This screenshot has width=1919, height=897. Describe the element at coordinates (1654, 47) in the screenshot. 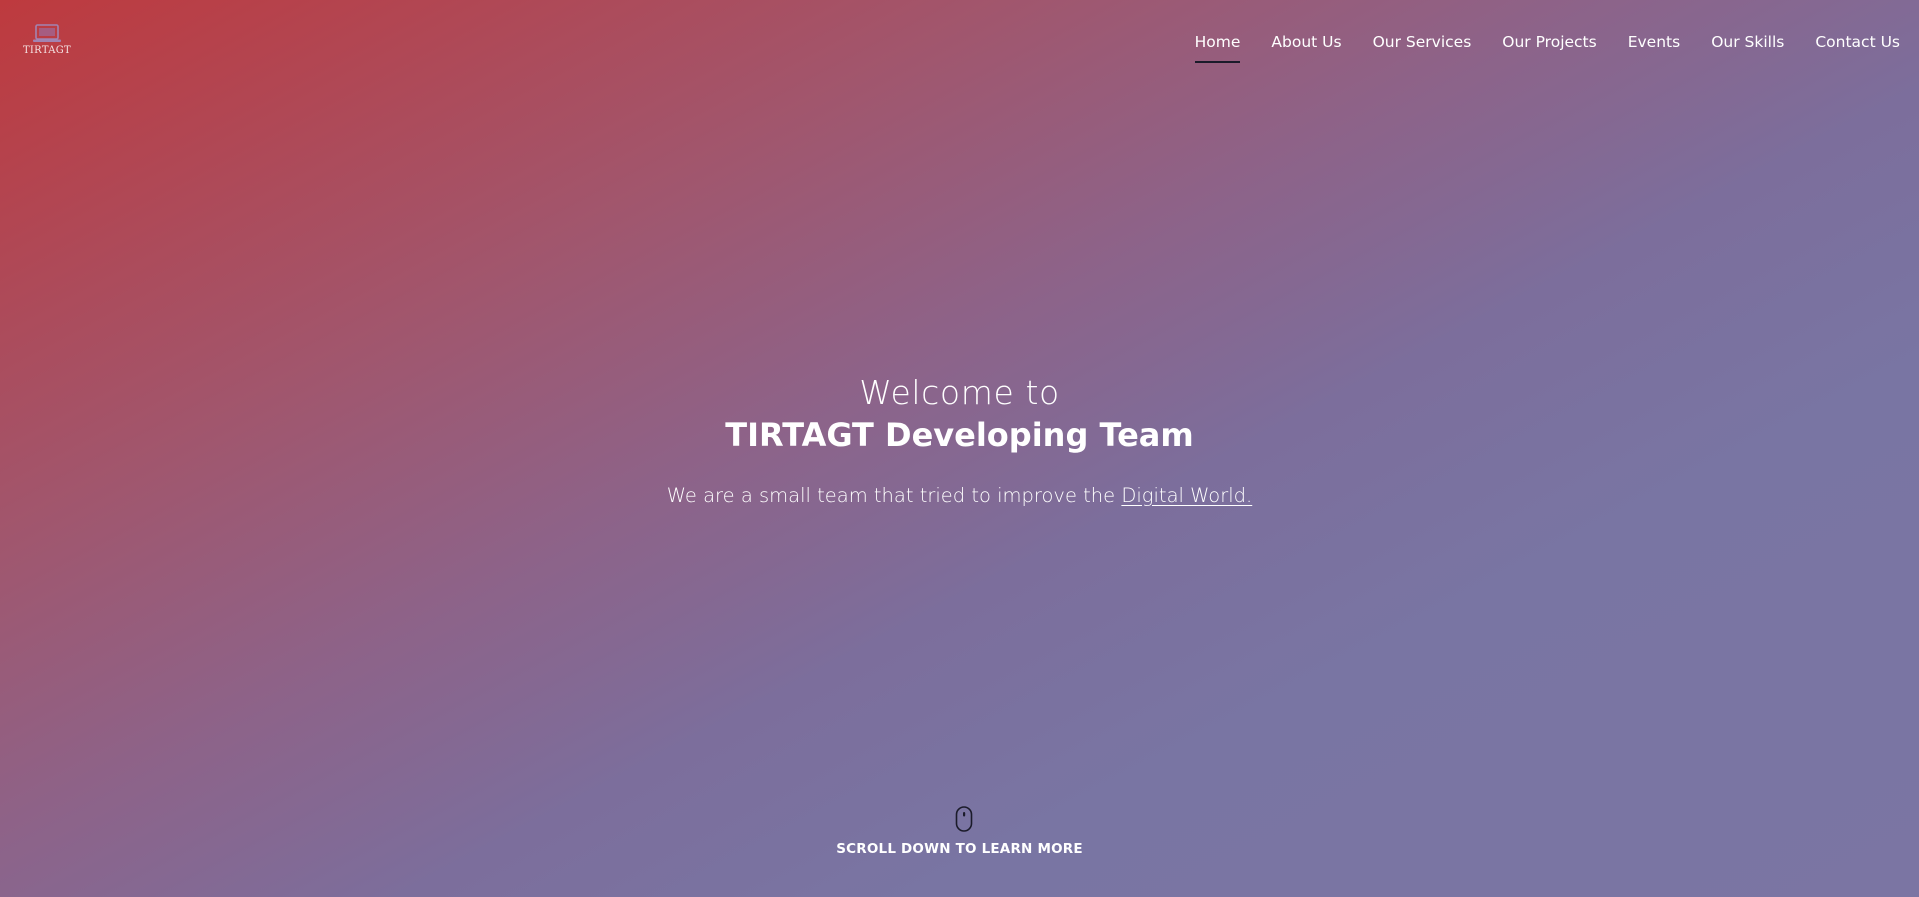

I see `nav-events: Events` at that location.